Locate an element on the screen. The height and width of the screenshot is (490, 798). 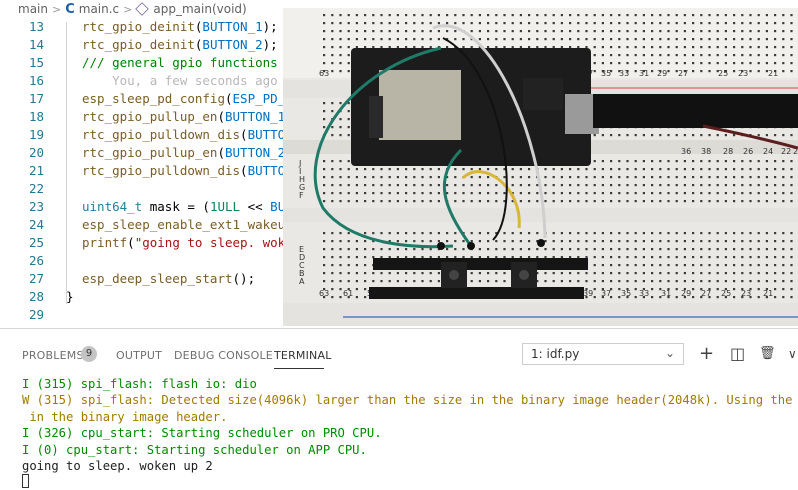
breadcrumb-symbol: app_main(void) is located at coordinates (199, 9).